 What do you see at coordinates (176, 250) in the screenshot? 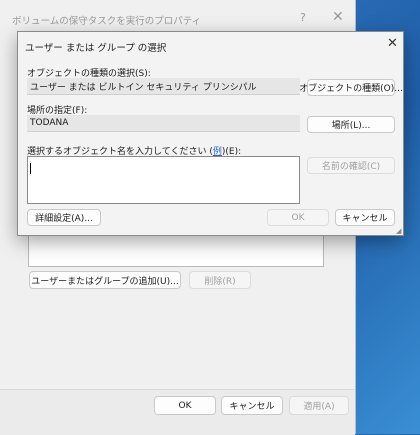
I see `users-groups-list` at bounding box center [176, 250].